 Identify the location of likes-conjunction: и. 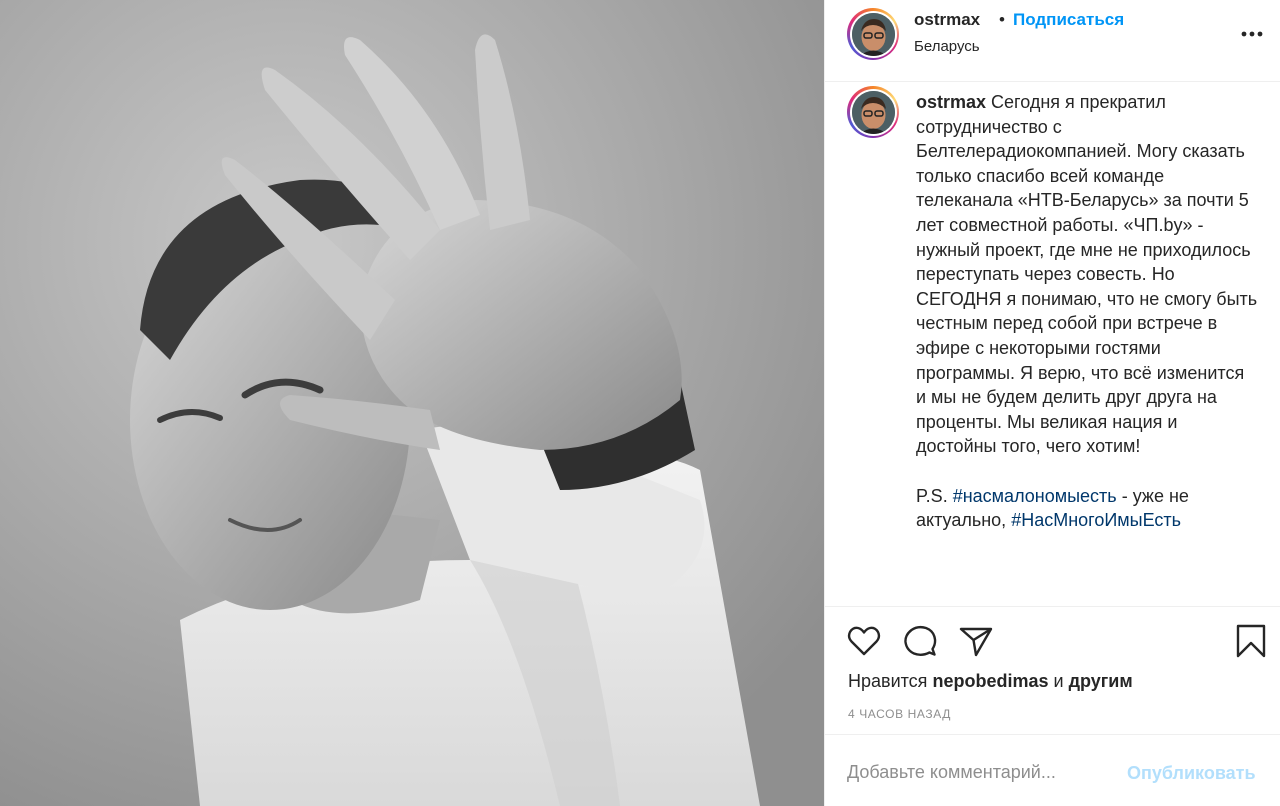
(1058, 681).